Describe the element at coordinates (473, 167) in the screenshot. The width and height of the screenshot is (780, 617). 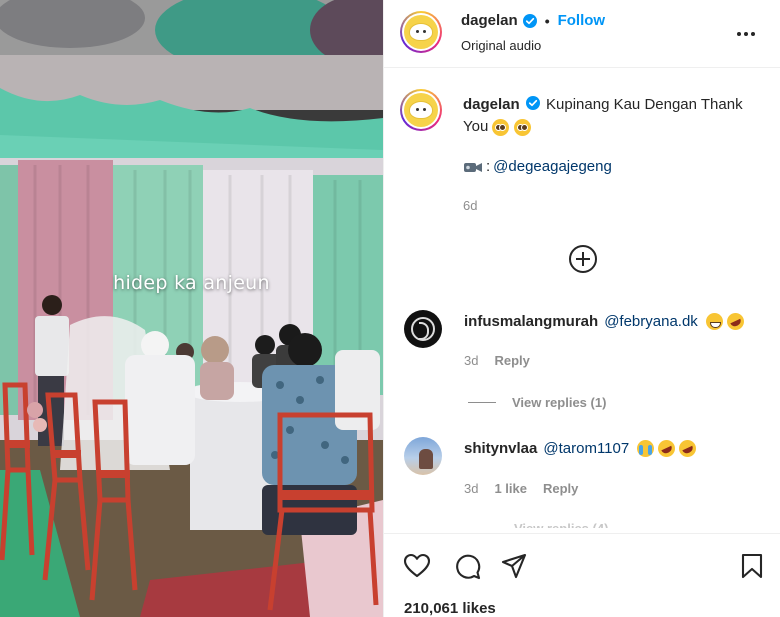
I see `video-camera-icon` at that location.